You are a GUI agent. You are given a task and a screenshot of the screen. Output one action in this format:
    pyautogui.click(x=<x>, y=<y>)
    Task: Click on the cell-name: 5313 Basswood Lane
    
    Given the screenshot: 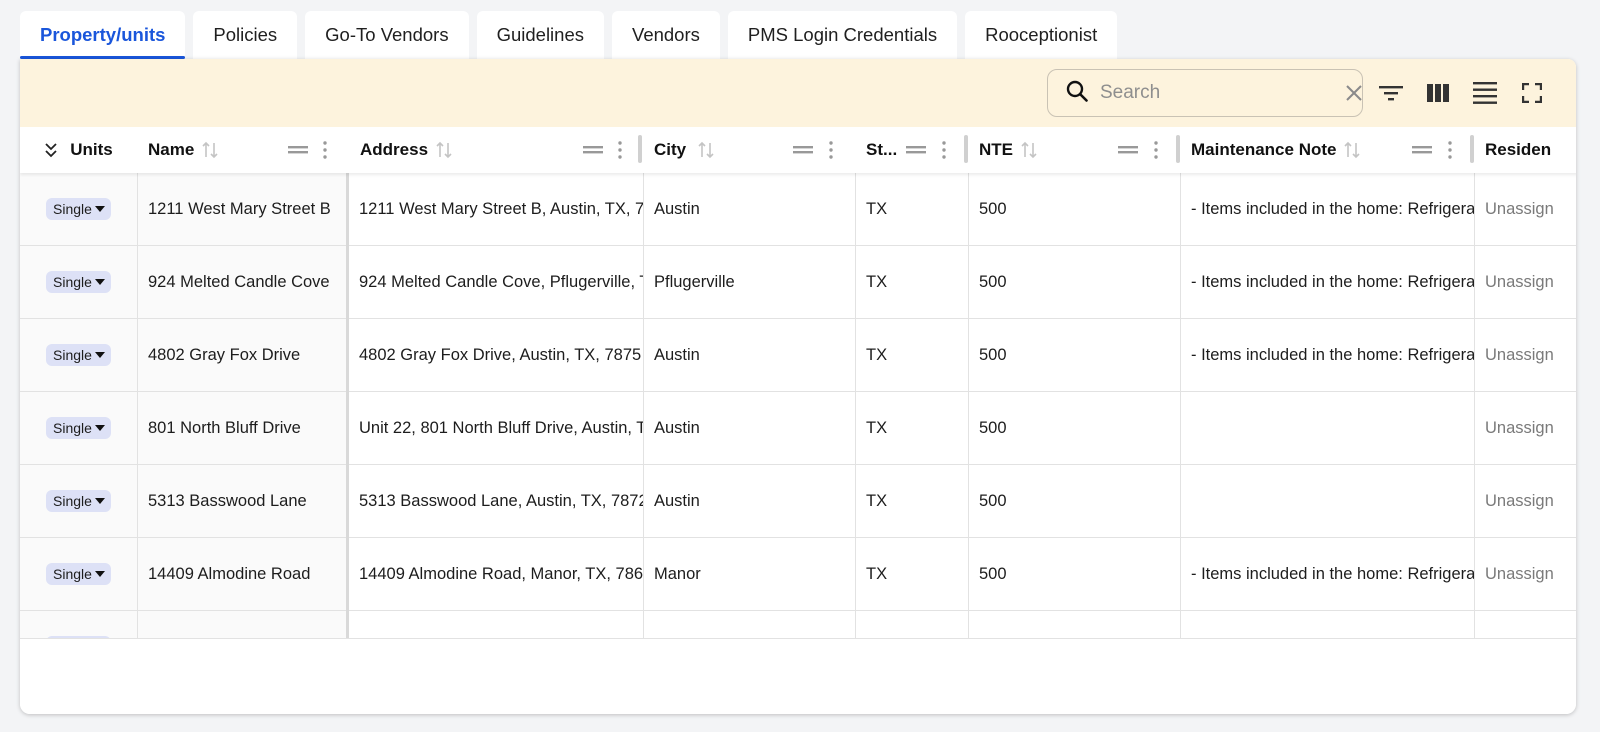 What is the action you would take?
    pyautogui.click(x=243, y=501)
    